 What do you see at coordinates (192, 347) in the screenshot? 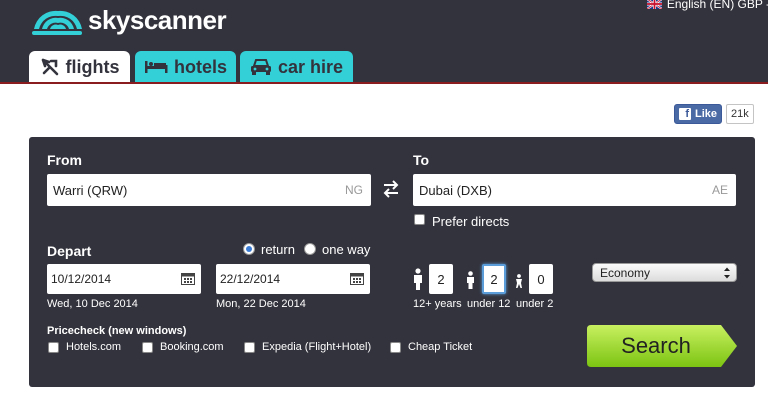
I see `pricecheck-booking-label: Booking.com` at bounding box center [192, 347].